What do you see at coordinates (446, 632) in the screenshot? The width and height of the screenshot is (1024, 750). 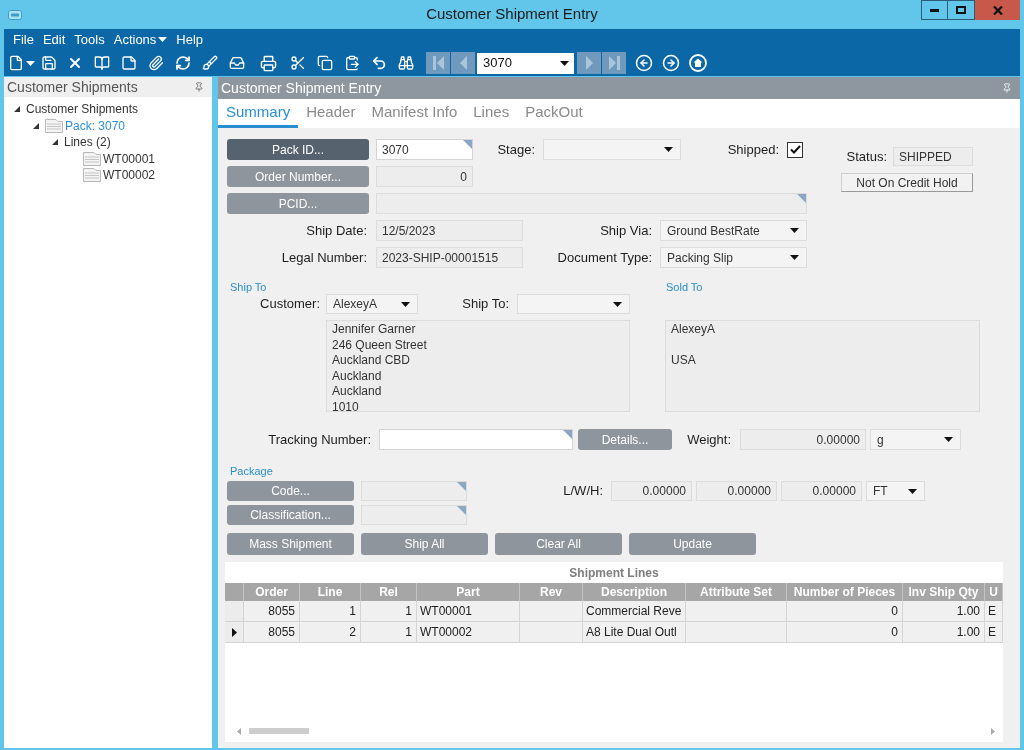 I see `table-cell-text: WT00002` at bounding box center [446, 632].